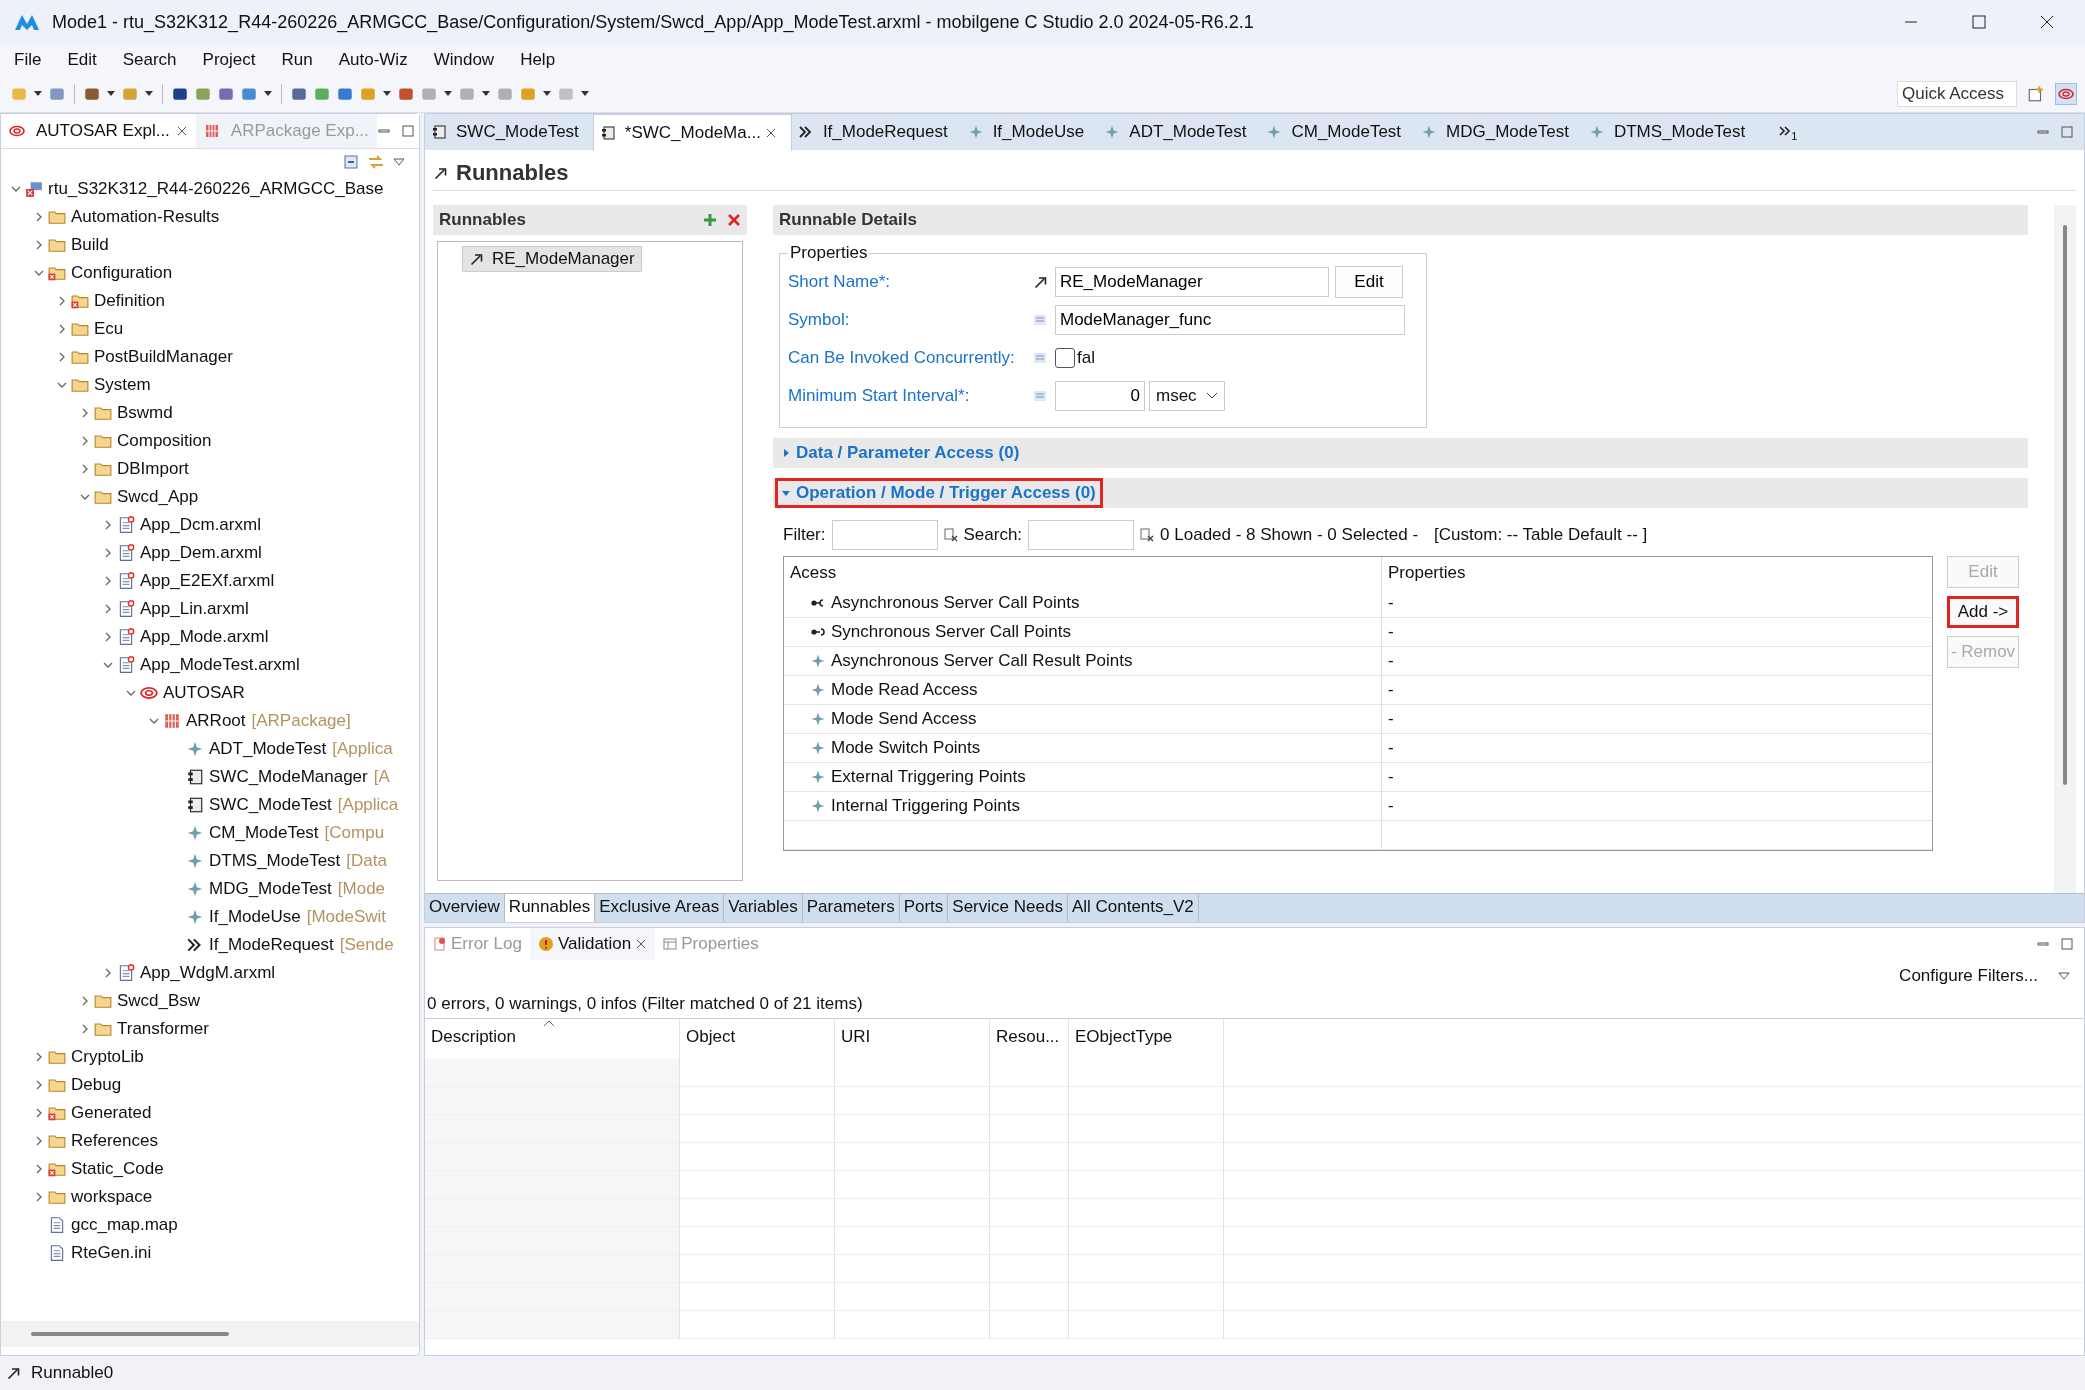 This screenshot has width=2085, height=1390. Describe the element at coordinates (1192, 282) in the screenshot. I see `text-field: RE_ModeManager` at that location.